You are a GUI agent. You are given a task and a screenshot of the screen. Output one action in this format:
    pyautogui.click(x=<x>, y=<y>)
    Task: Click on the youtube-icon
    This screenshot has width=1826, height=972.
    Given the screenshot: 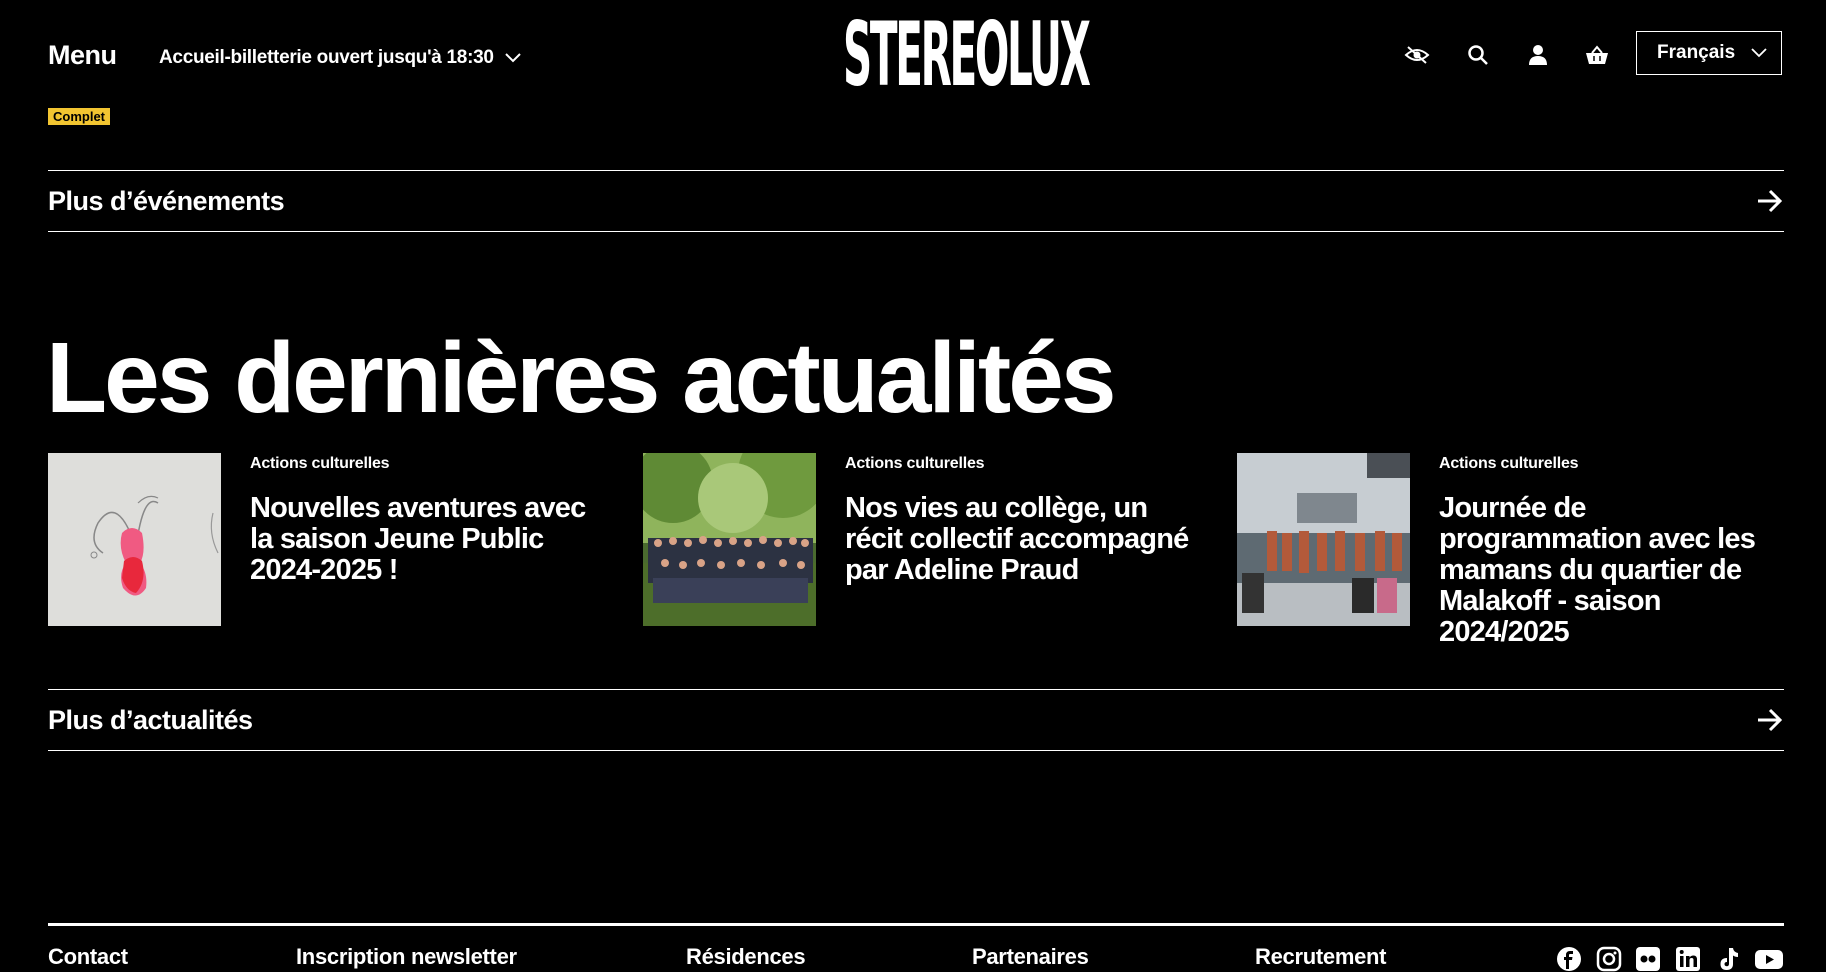 What is the action you would take?
    pyautogui.click(x=1769, y=959)
    